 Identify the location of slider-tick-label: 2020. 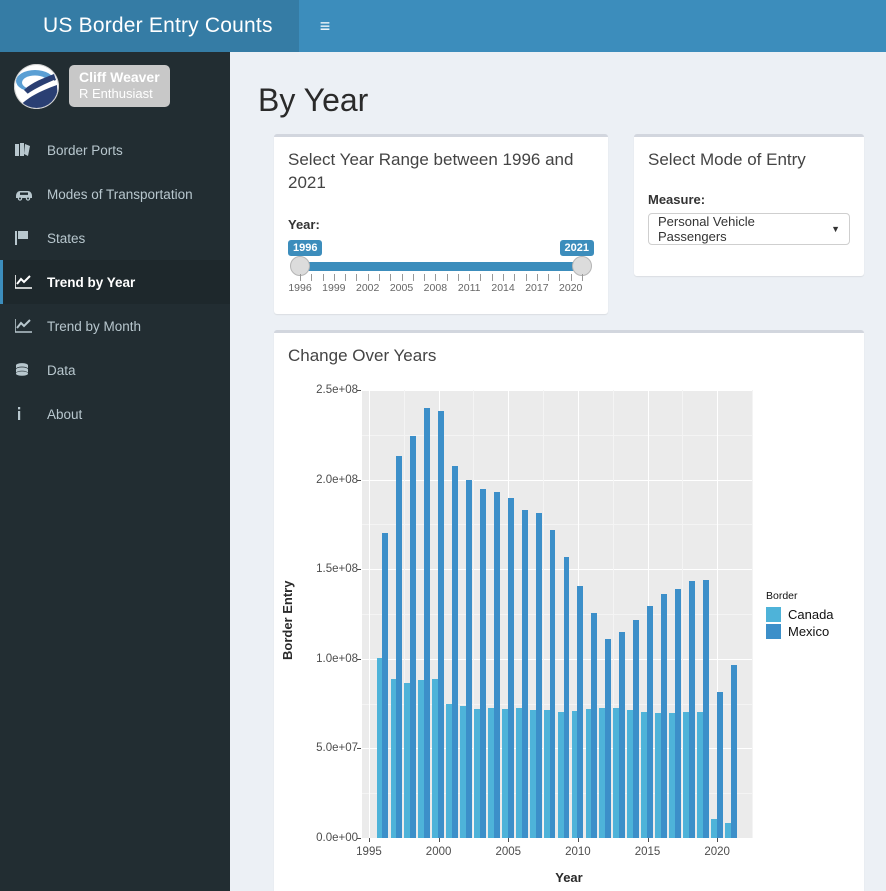
(571, 287).